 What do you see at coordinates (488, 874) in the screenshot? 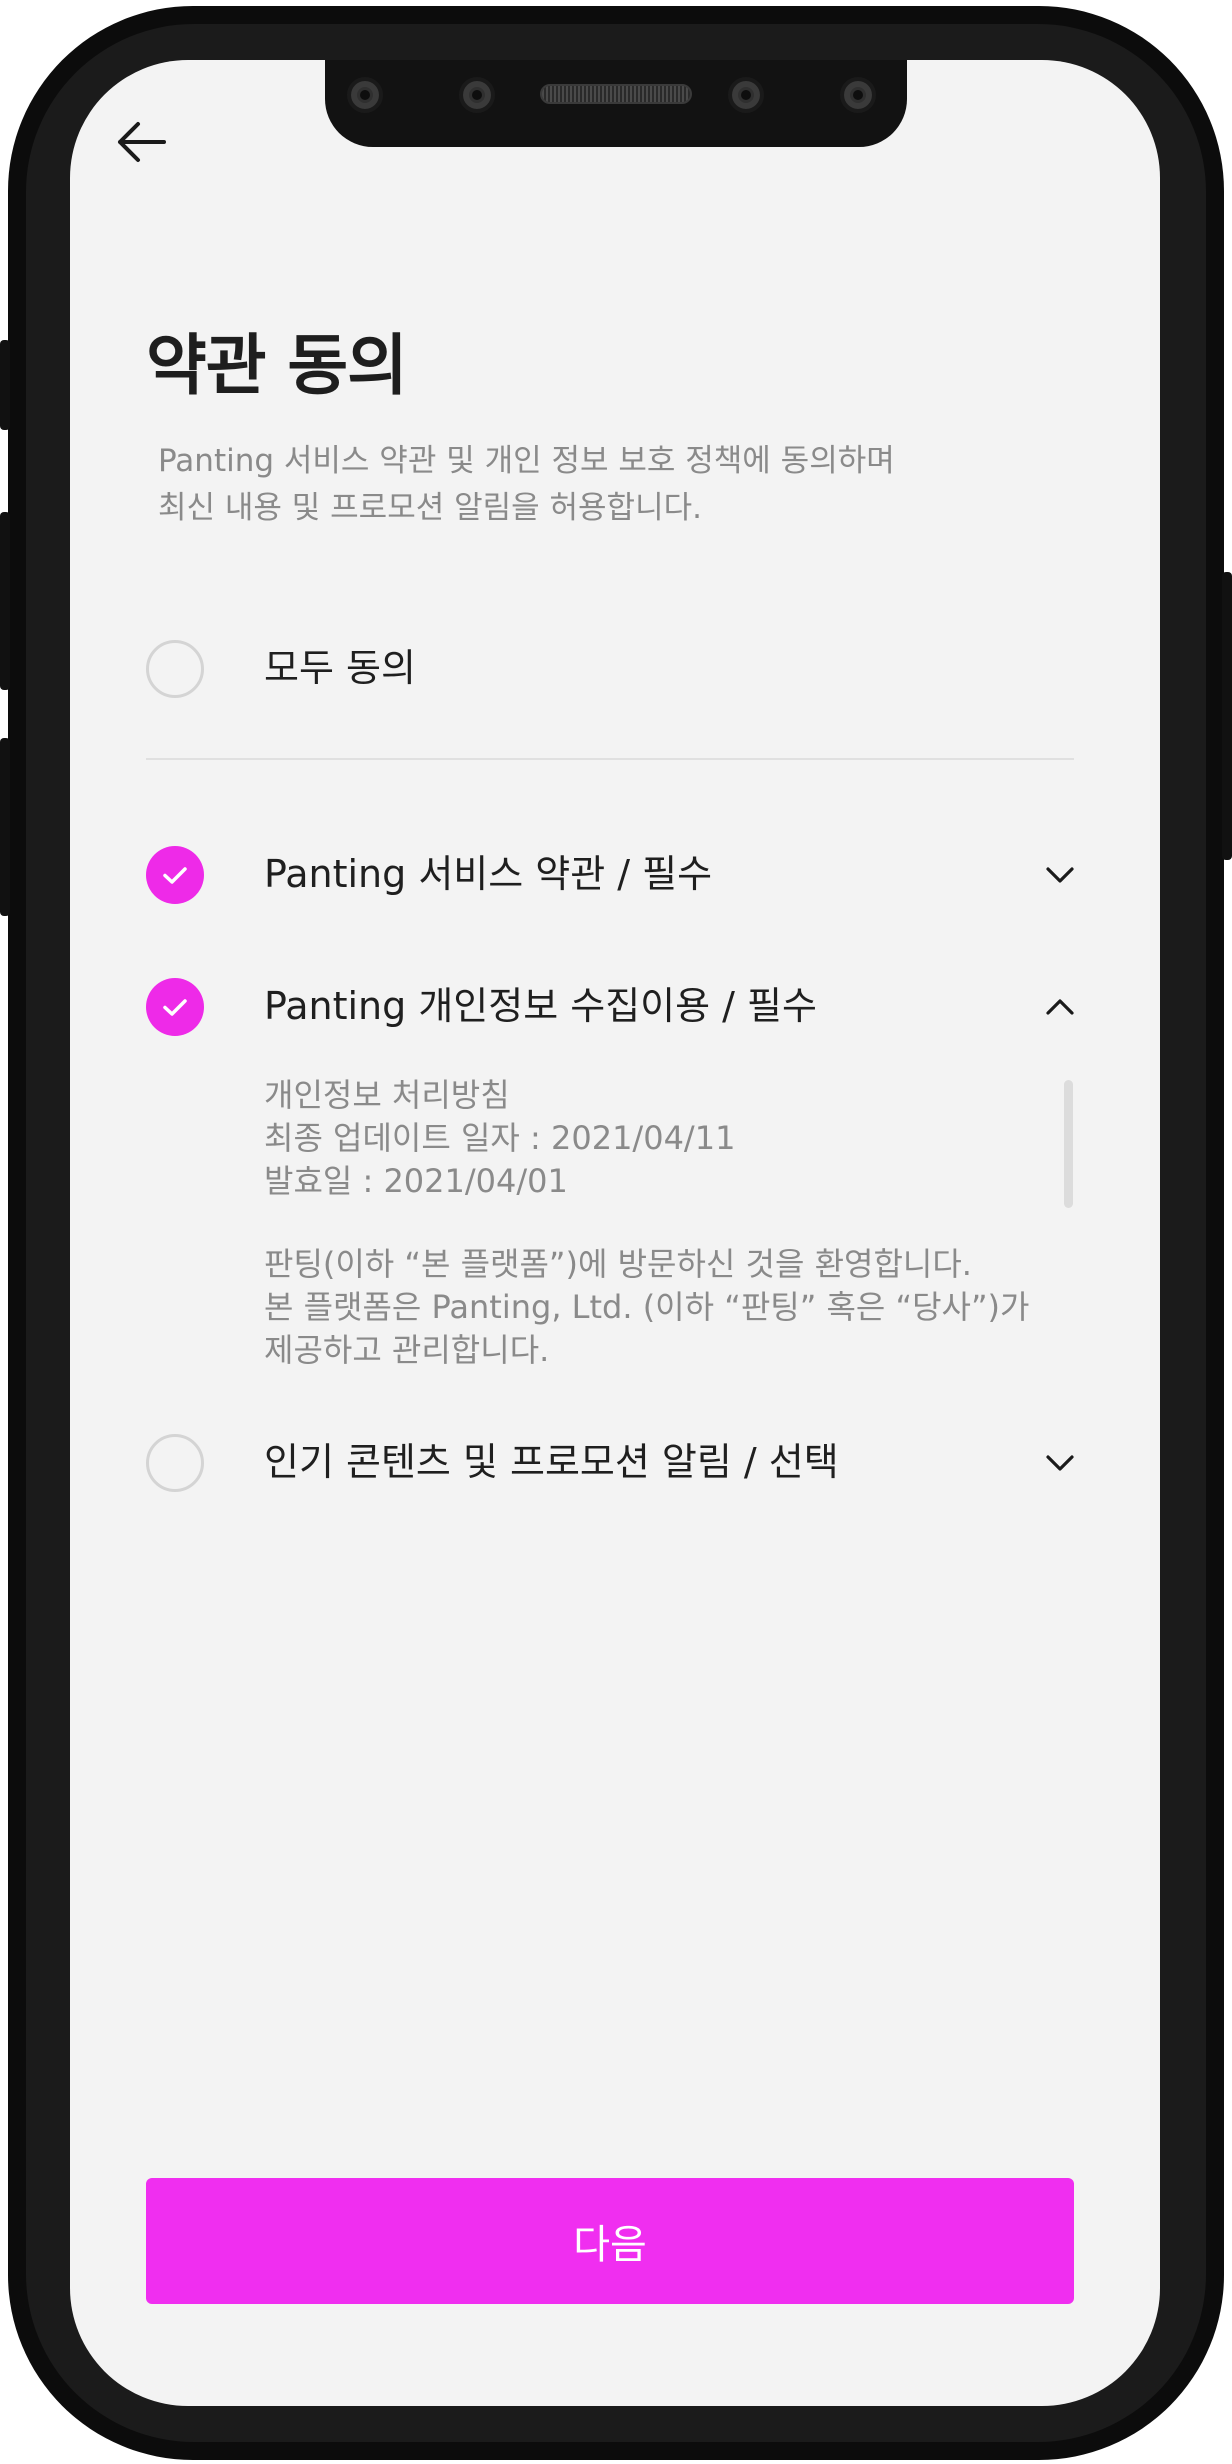
I see `service-terms-label: Panting 서비스 약관 / 필수` at bounding box center [488, 874].